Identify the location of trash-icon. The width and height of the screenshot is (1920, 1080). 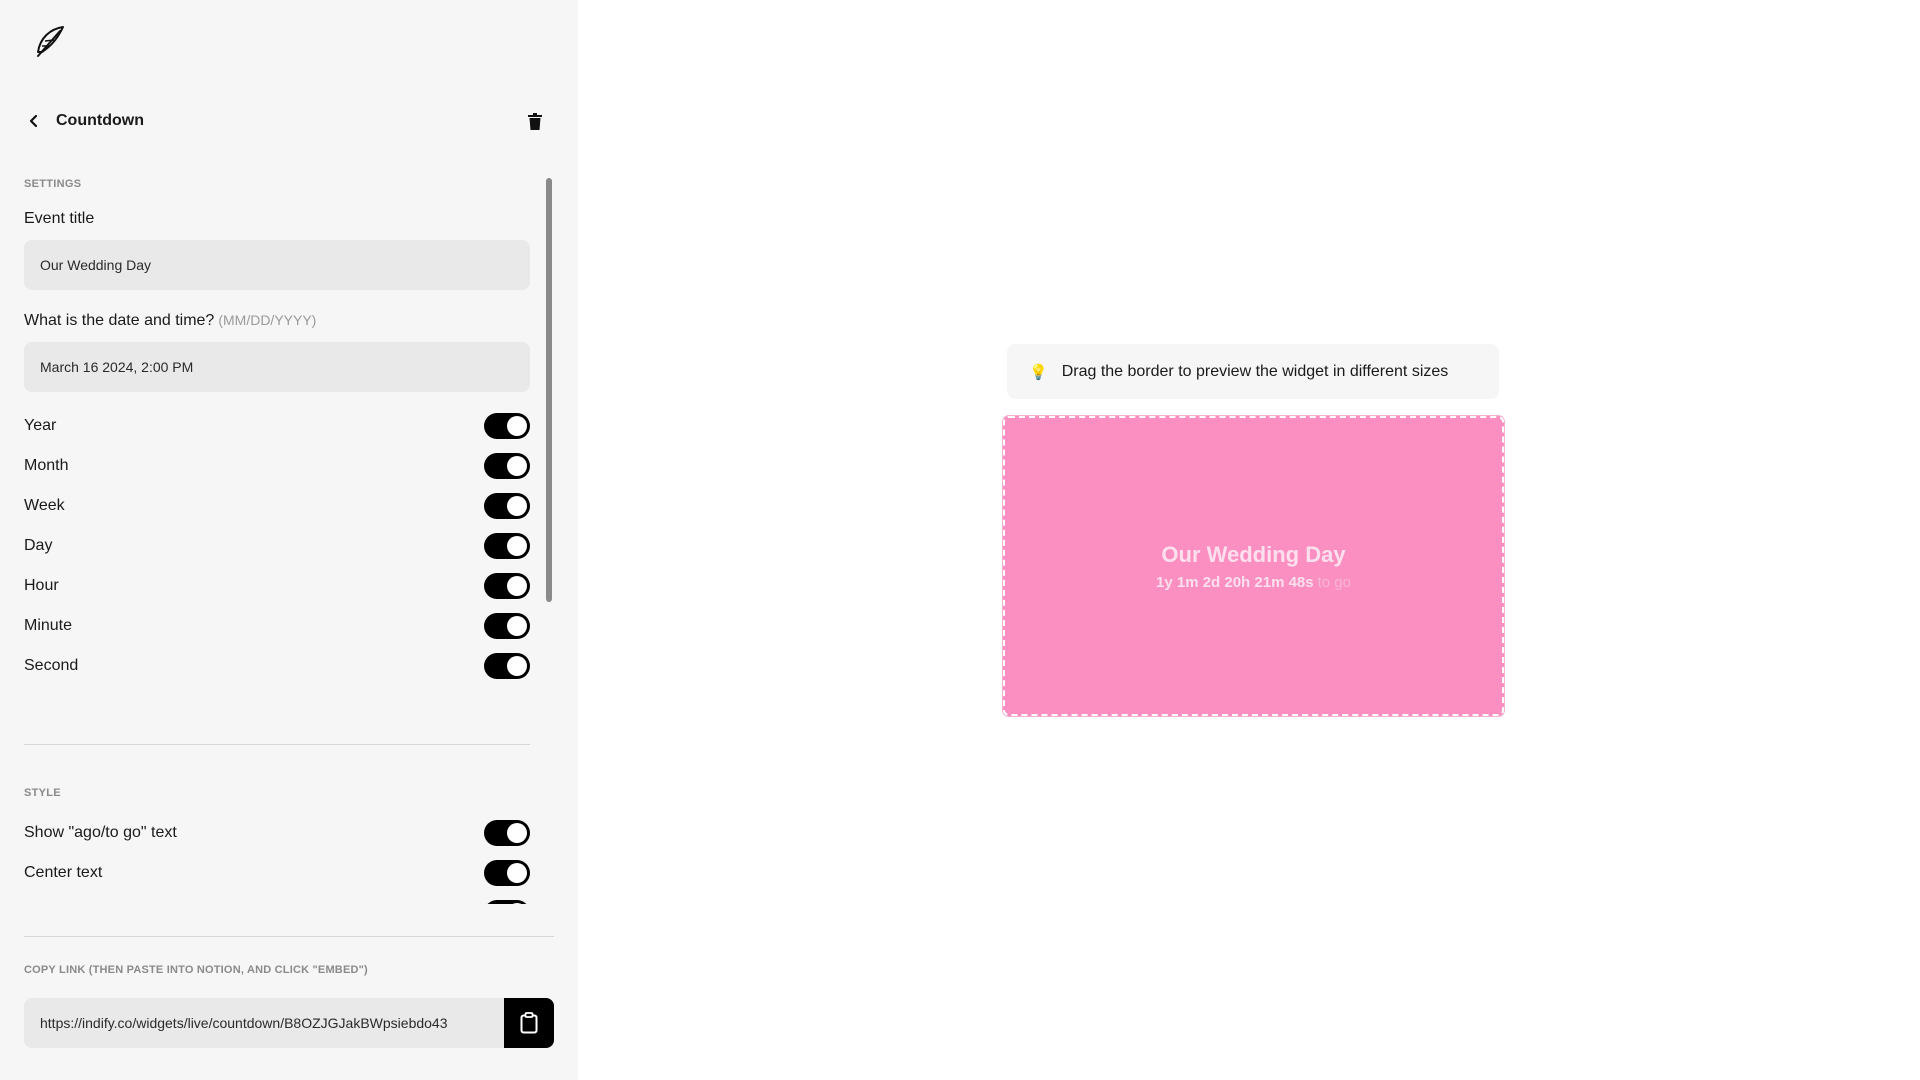
(535, 121).